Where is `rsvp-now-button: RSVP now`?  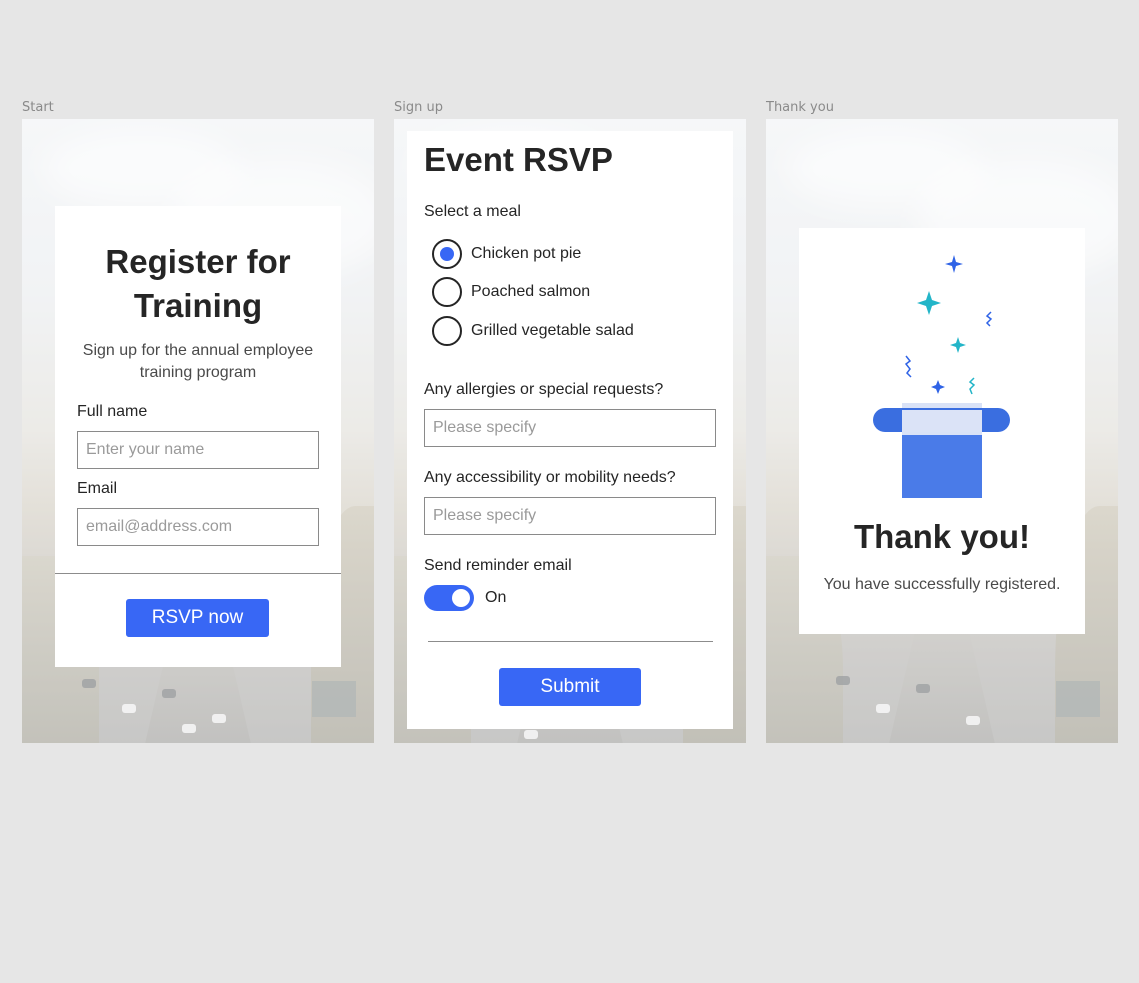
rsvp-now-button: RSVP now is located at coordinates (197, 618).